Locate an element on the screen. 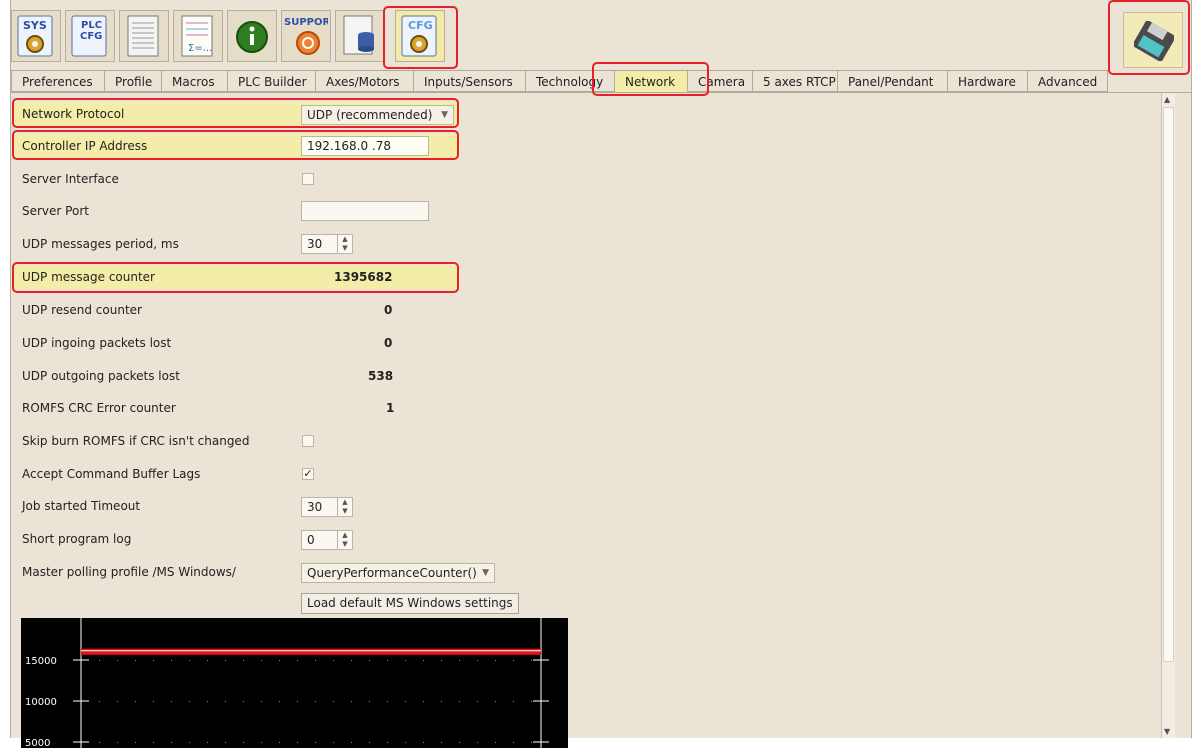  row-accept-lags: Accept Command Buffer Lags is located at coordinates (237, 474).